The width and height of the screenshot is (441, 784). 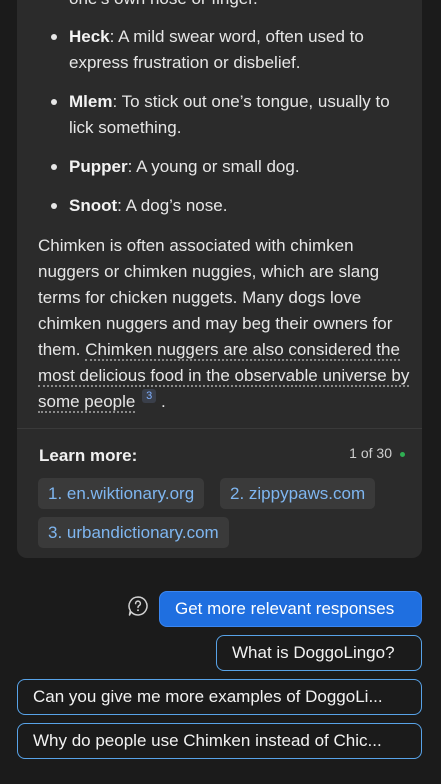 I want to click on source-link-2: 2. zippypaws.com, so click(x=298, y=493).